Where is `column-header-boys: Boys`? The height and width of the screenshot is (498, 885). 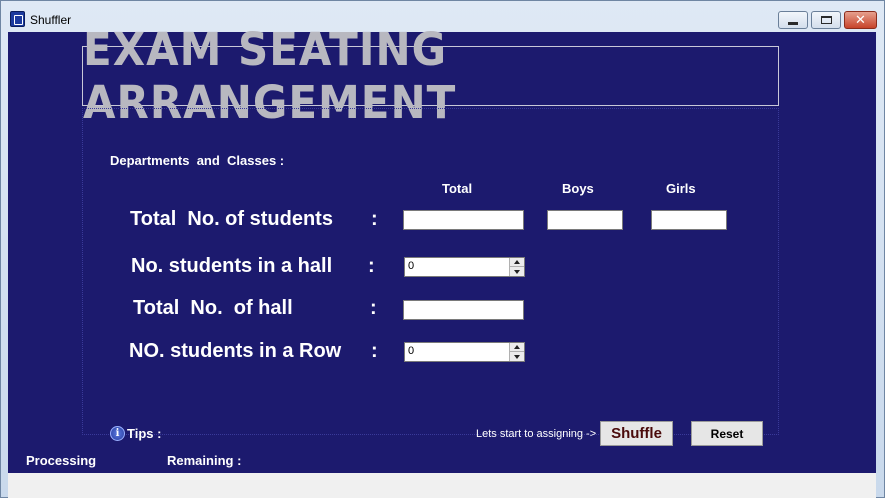
column-header-boys: Boys is located at coordinates (578, 188).